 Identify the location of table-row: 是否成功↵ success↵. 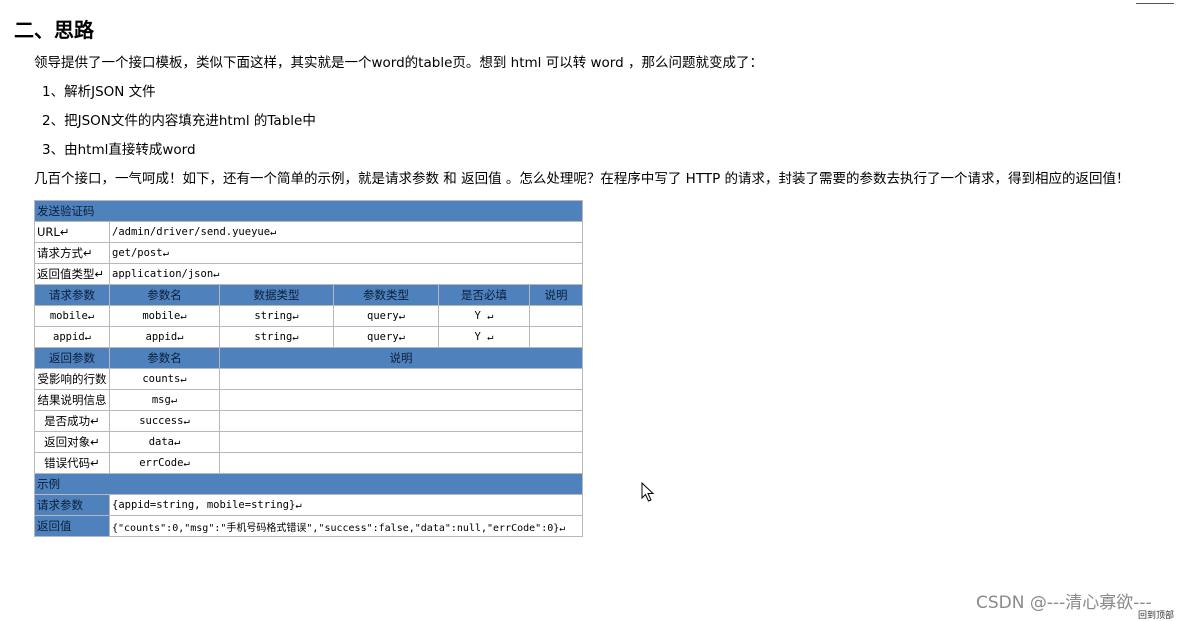
(309, 421).